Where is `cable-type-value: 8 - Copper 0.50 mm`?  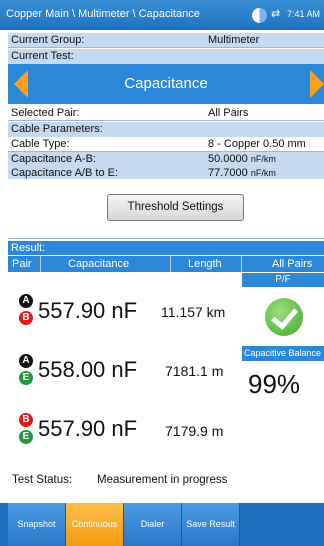
cable-type-value: 8 - Copper 0.50 mm is located at coordinates (257, 144).